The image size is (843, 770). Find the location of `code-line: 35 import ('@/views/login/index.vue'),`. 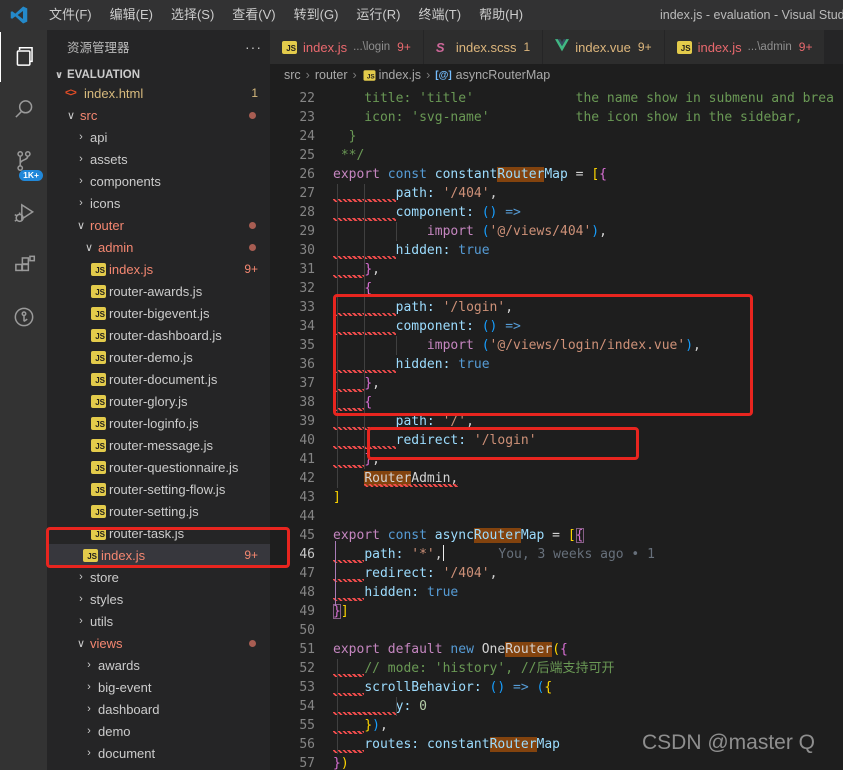

code-line: 35 import ('@/views/login/index.vue'), is located at coordinates (556, 345).